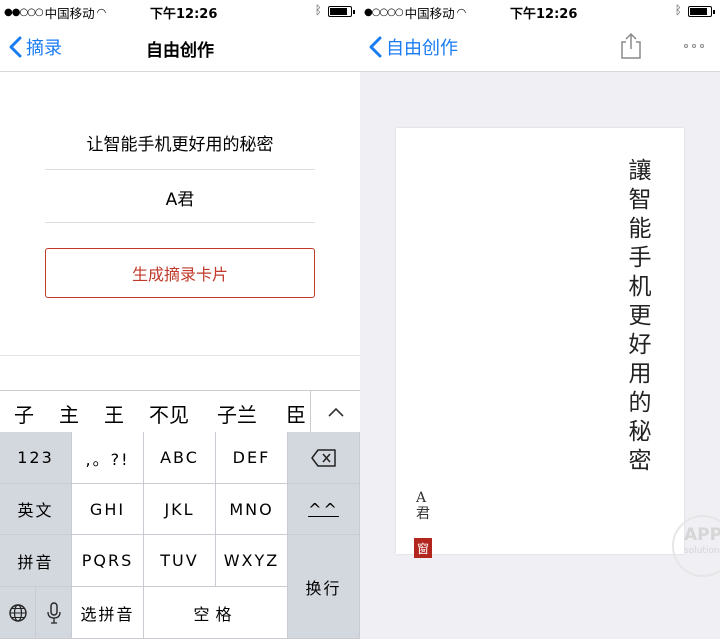 This screenshot has width=720, height=639. I want to click on carrier-info: ●○○○○ 中国移动 ◠, so click(415, 12).